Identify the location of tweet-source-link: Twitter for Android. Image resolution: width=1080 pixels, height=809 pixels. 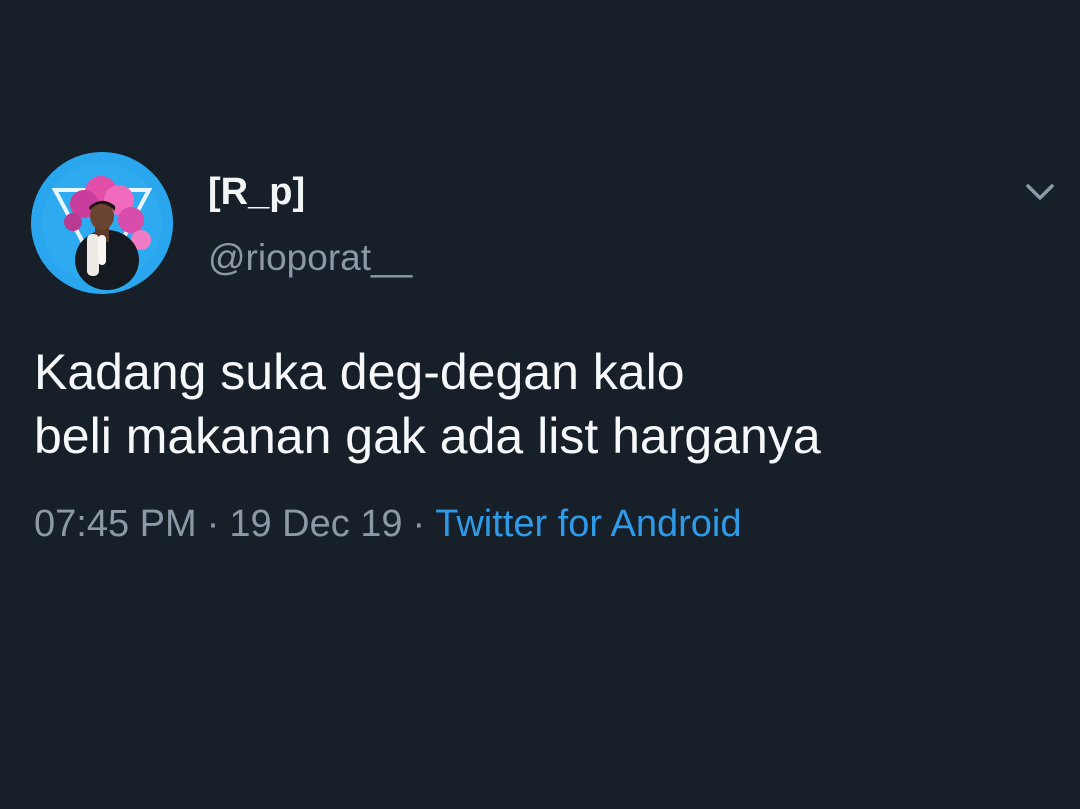
(588, 524).